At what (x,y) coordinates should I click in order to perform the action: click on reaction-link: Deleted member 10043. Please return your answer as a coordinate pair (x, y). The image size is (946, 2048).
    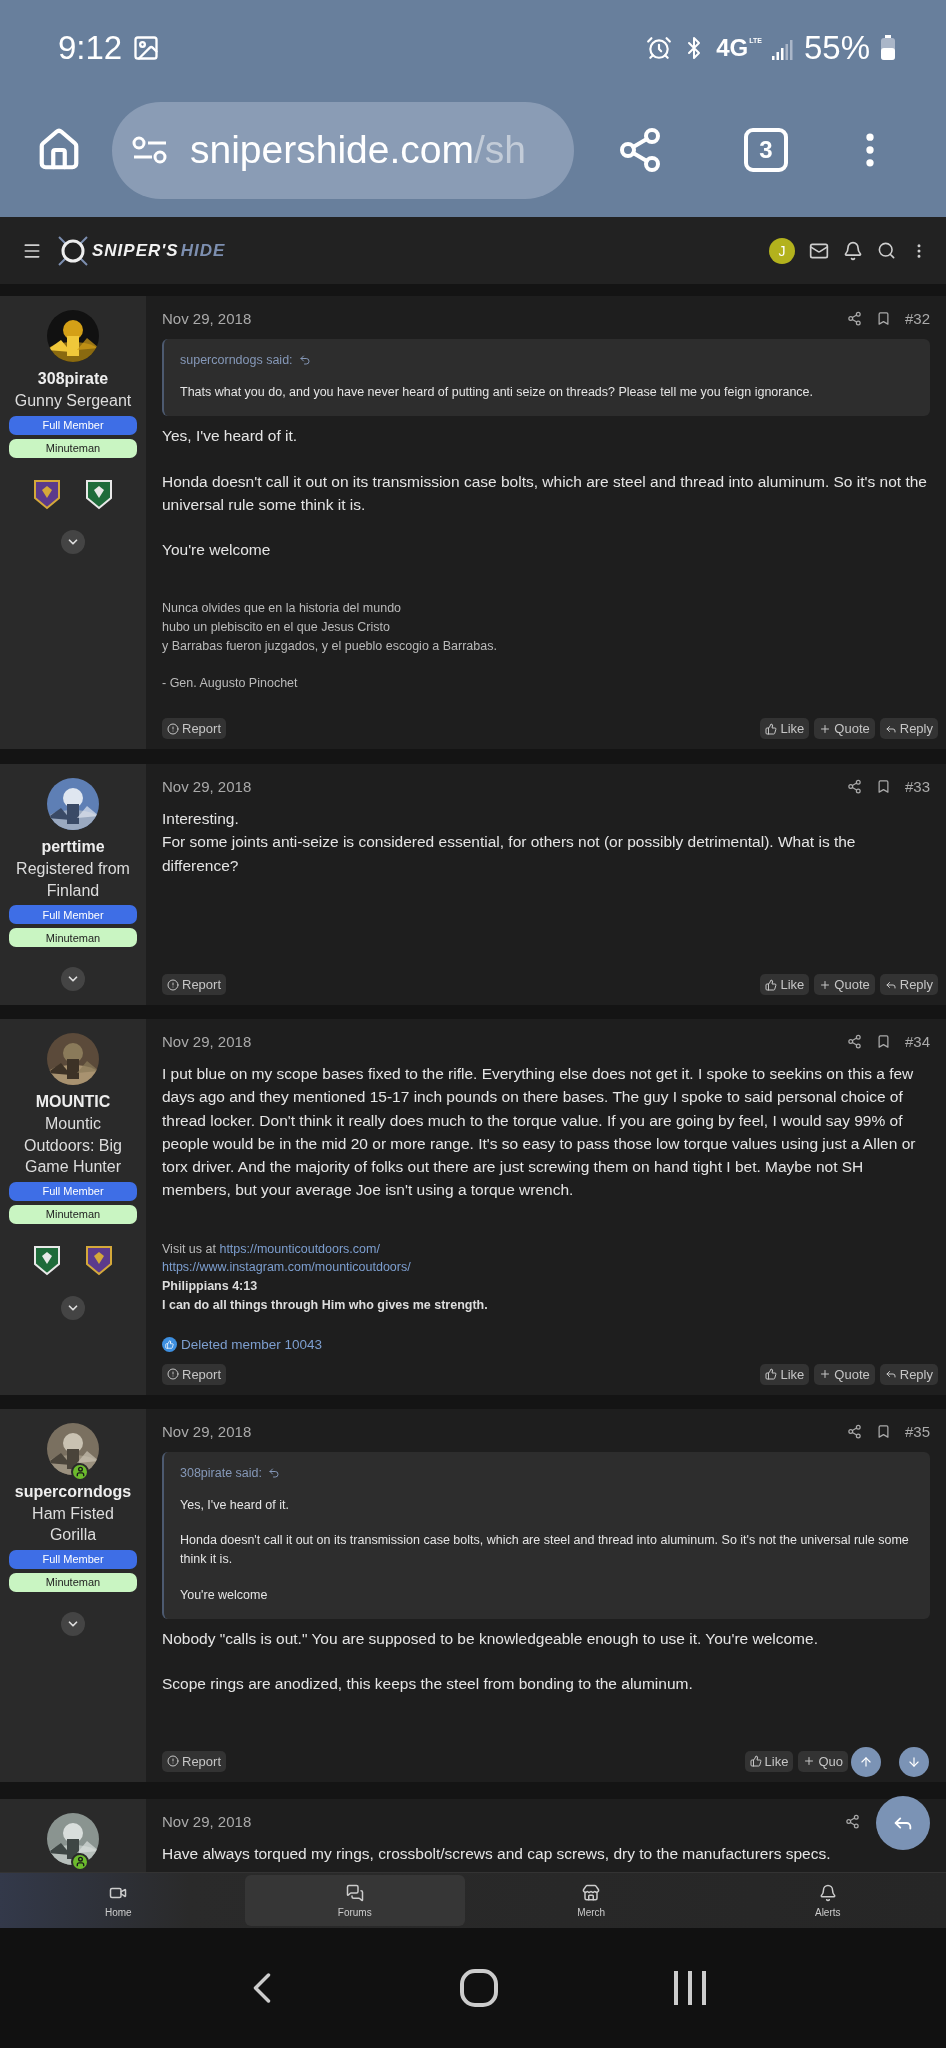
    Looking at the image, I should click on (252, 1344).